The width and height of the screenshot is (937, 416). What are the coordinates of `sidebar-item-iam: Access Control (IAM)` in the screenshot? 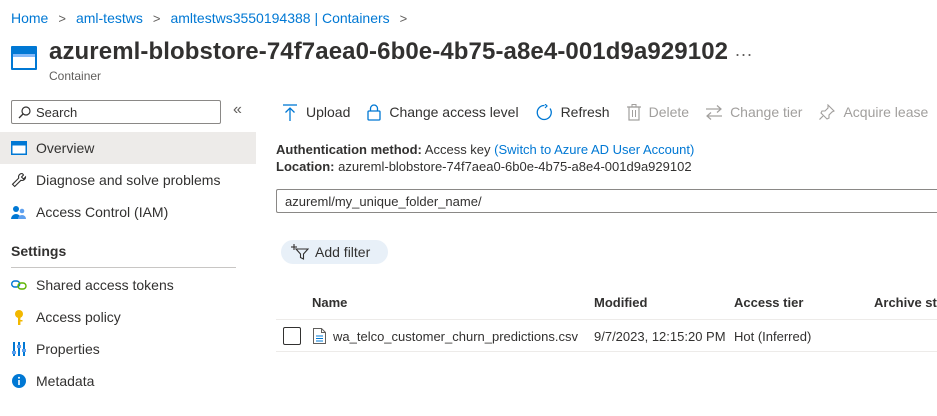 It's located at (128, 212).